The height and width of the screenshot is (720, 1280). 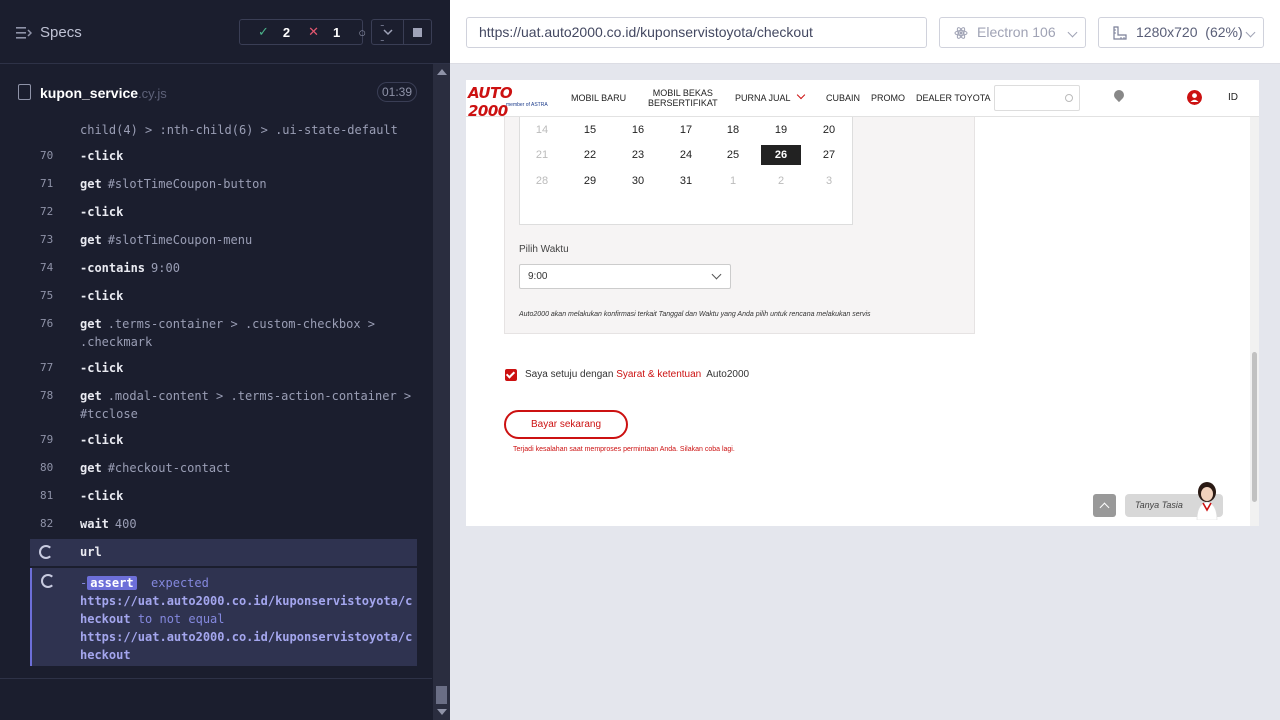 I want to click on stop-icon, so click(x=417, y=32).